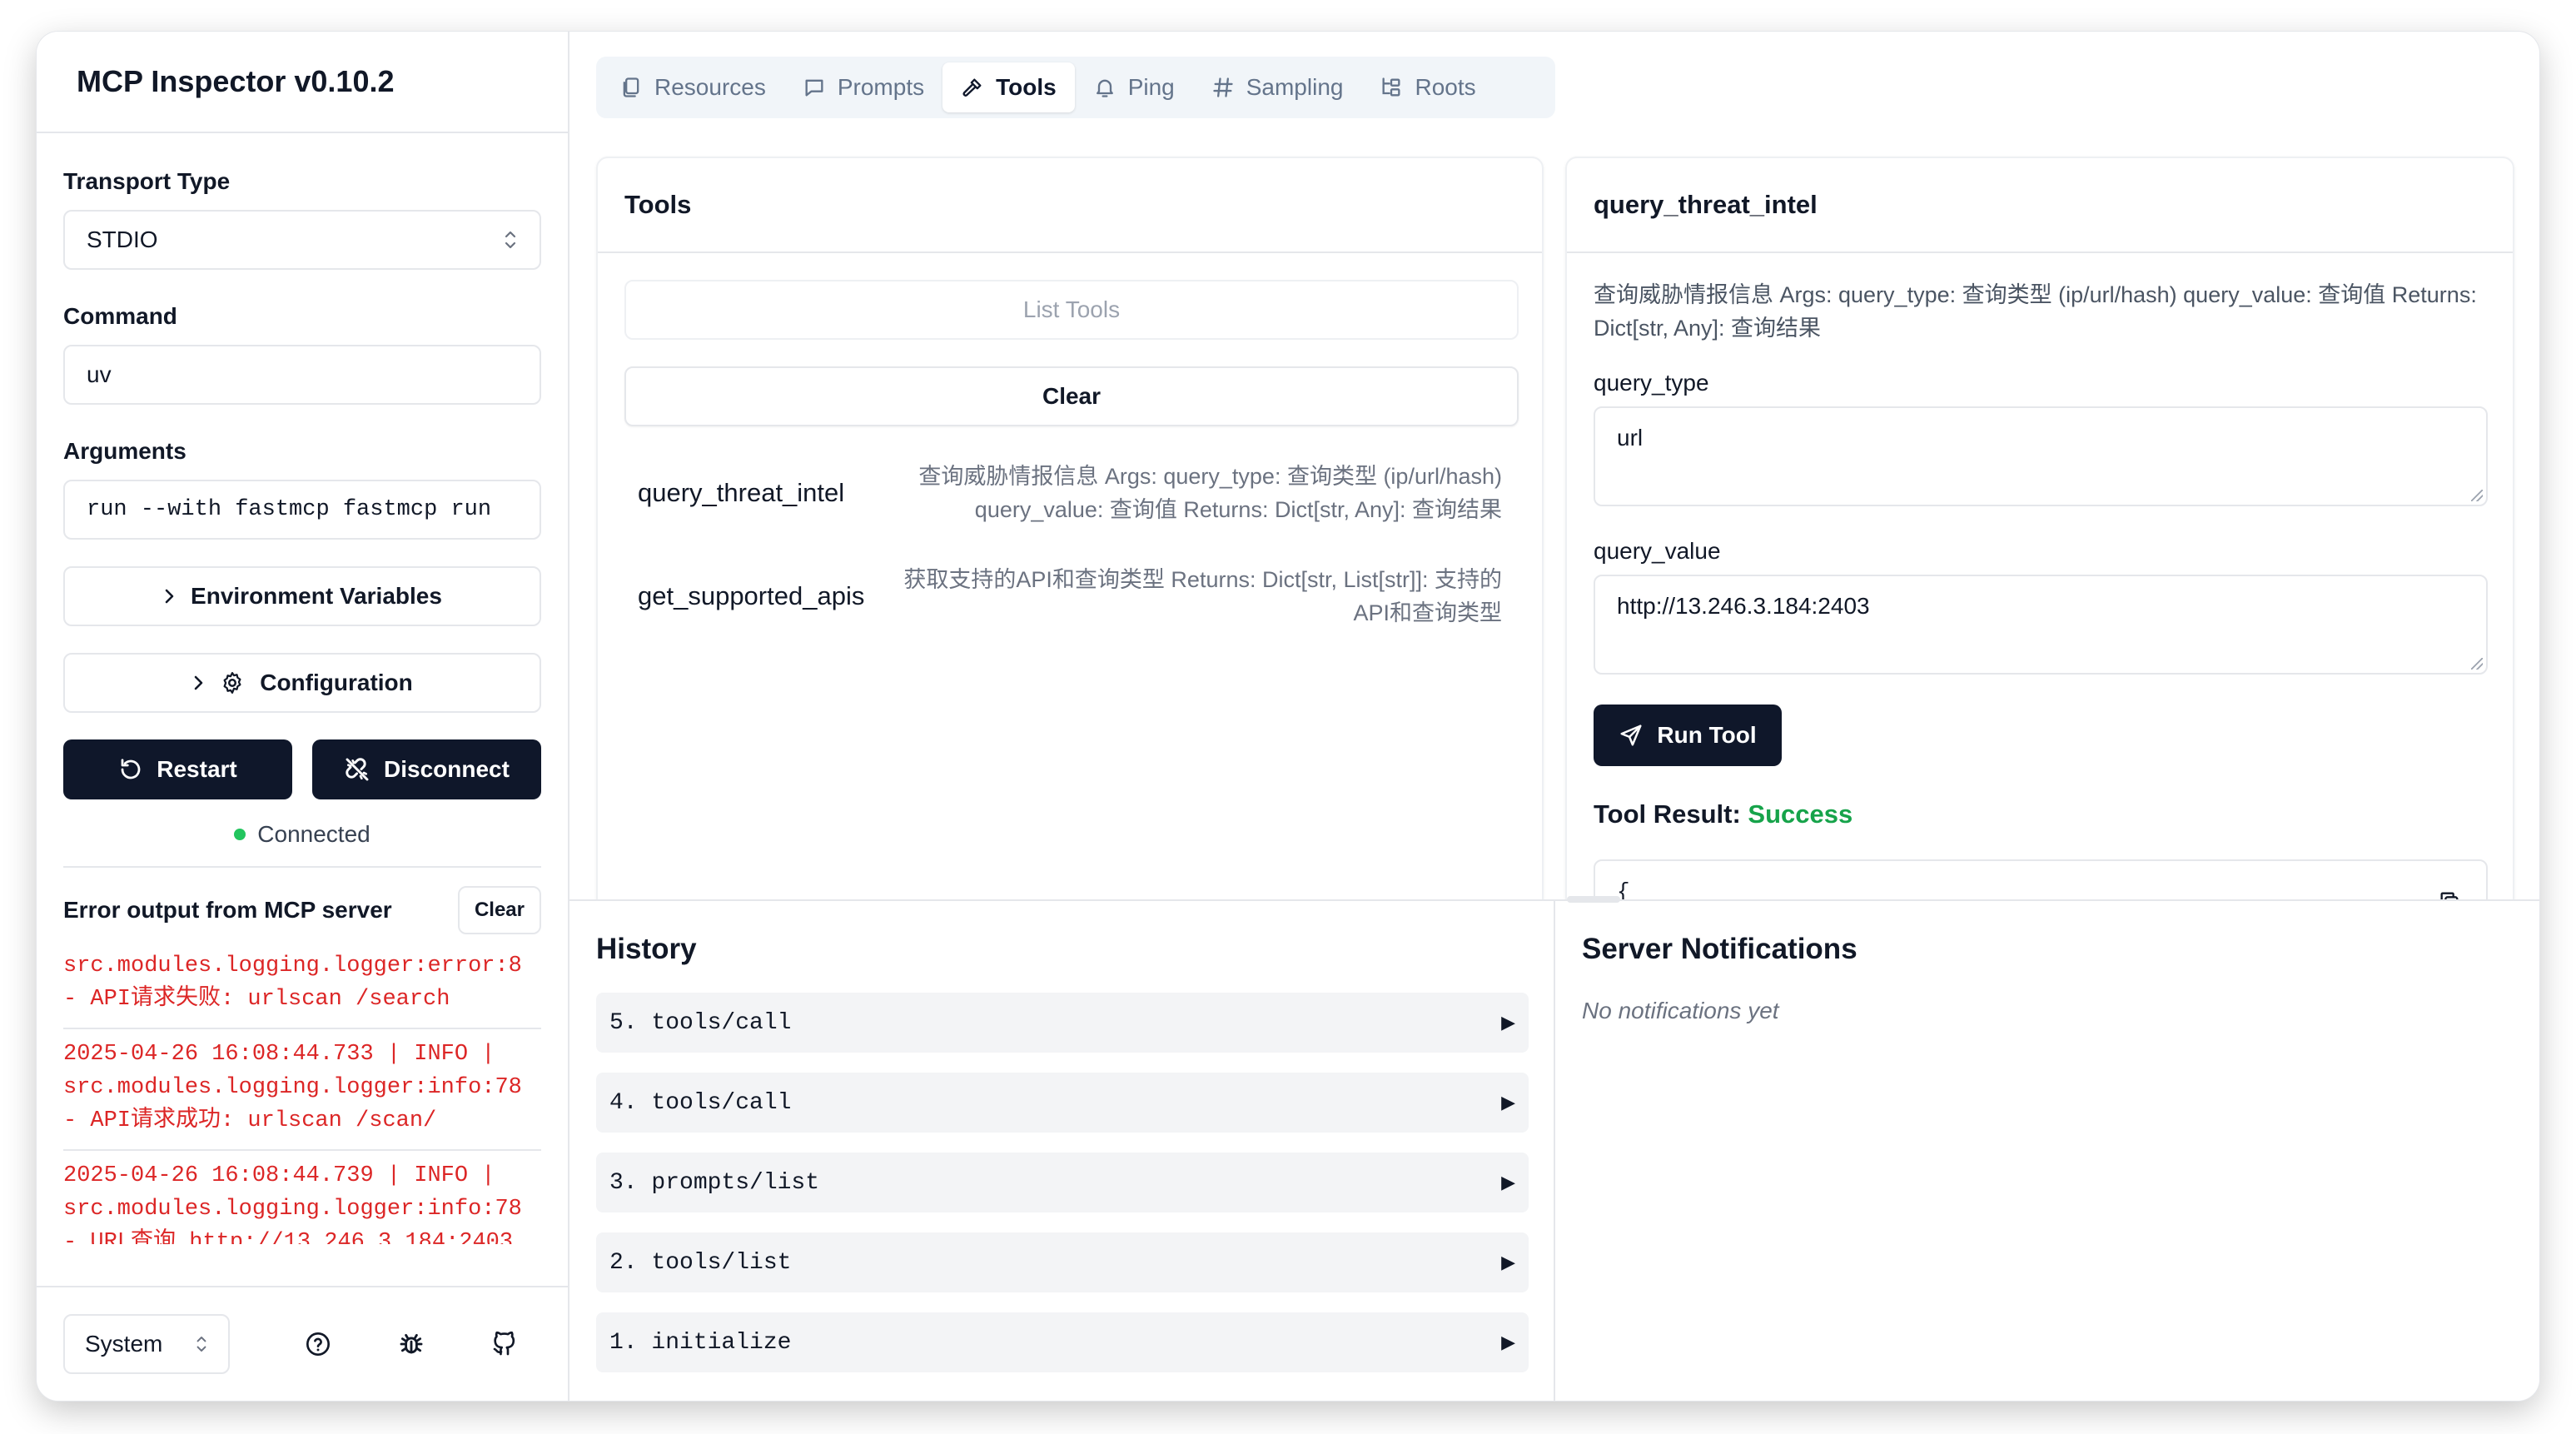 The height and width of the screenshot is (1434, 2576). Describe the element at coordinates (302, 867) in the screenshot. I see `divider` at that location.